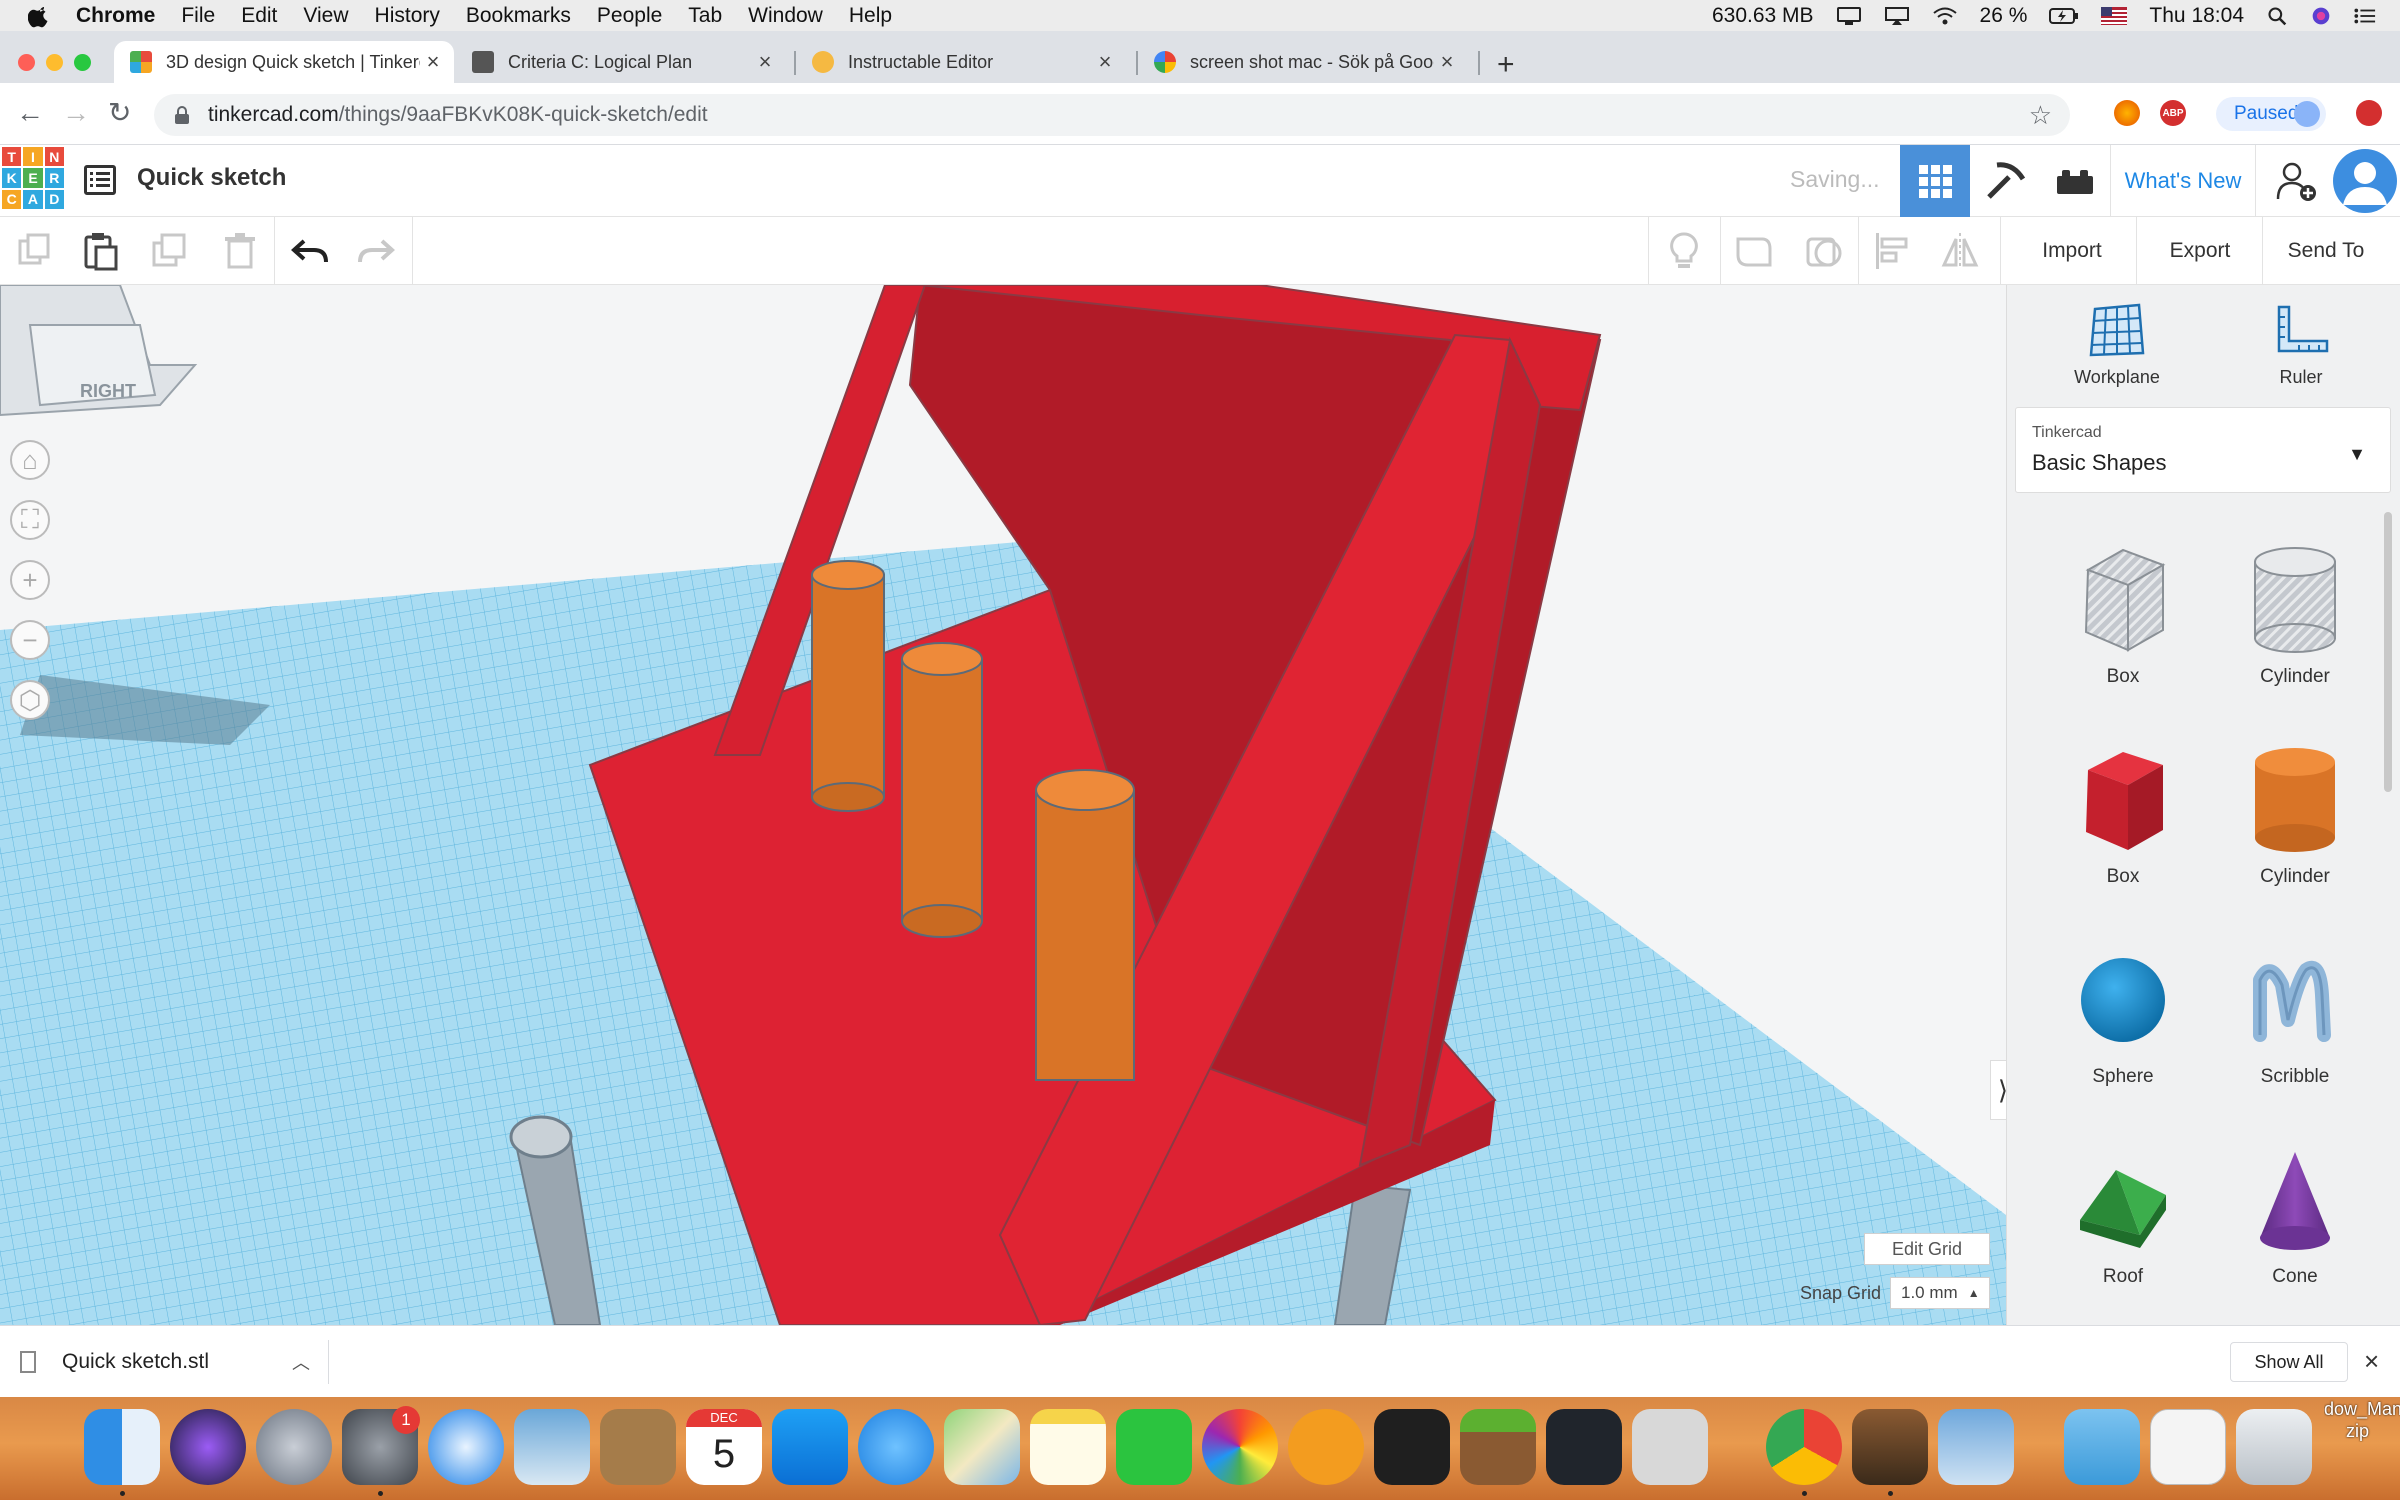  What do you see at coordinates (2173, 113) in the screenshot?
I see `adblock-plus-icon: ABP` at bounding box center [2173, 113].